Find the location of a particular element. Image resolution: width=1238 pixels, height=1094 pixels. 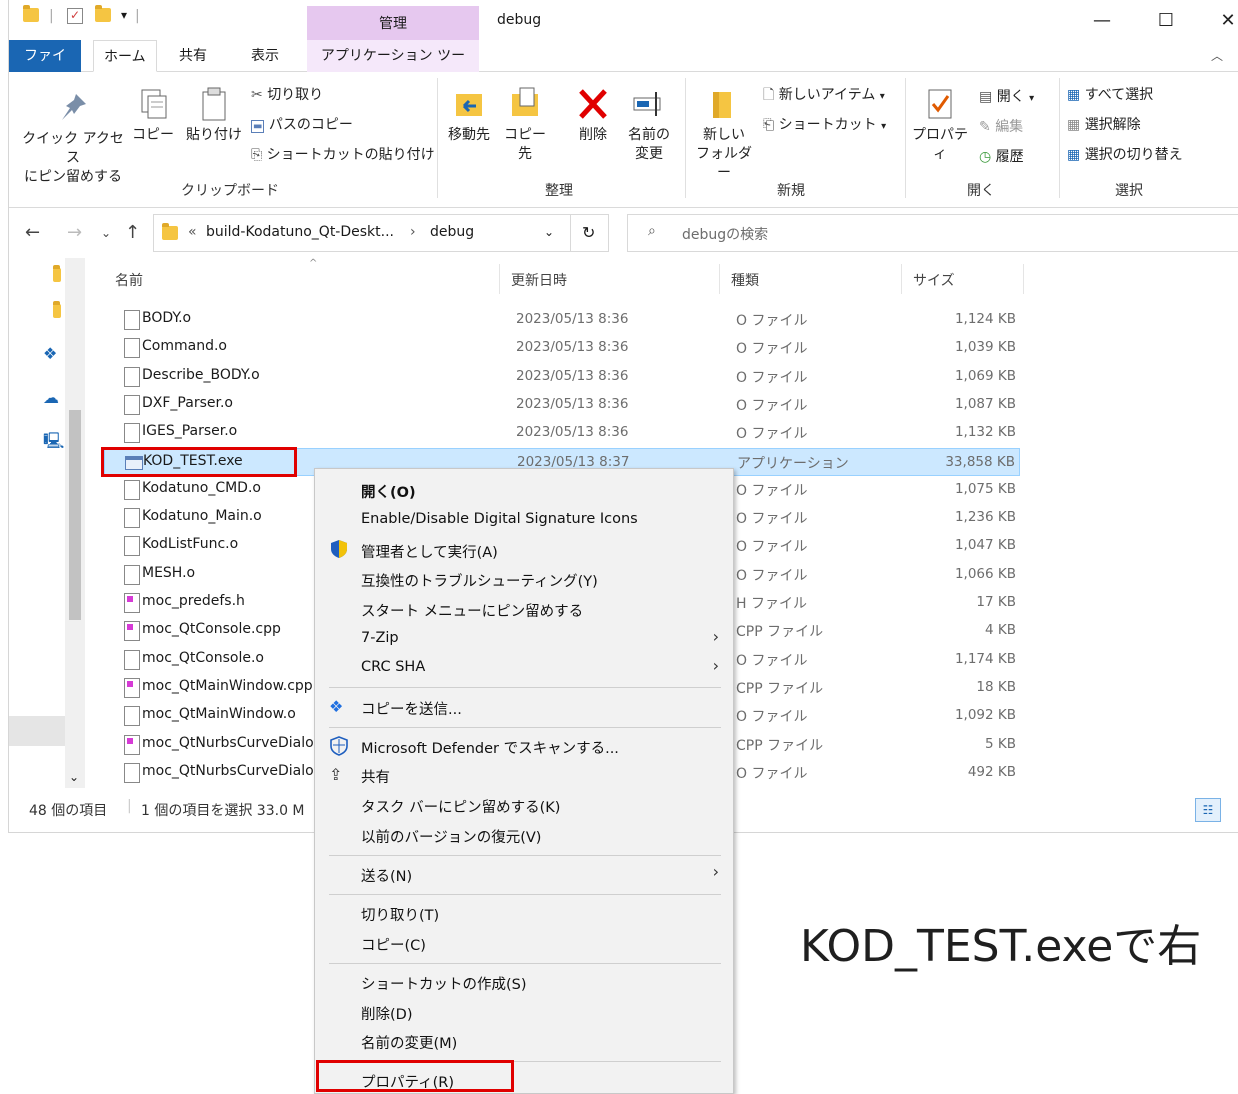

select-none-button: ▦ 選択解除 is located at coordinates (1104, 124).